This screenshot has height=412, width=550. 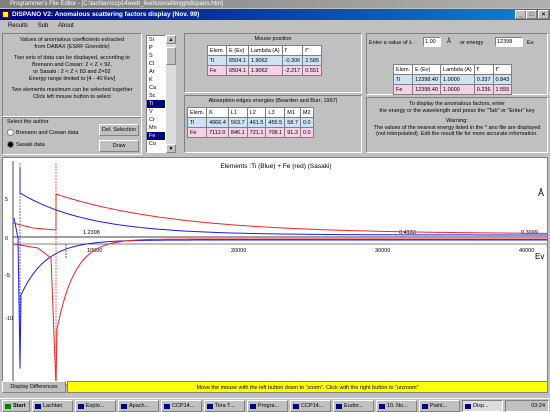 I want to click on taskbar-task: Lachlan, so click(x=52, y=406).